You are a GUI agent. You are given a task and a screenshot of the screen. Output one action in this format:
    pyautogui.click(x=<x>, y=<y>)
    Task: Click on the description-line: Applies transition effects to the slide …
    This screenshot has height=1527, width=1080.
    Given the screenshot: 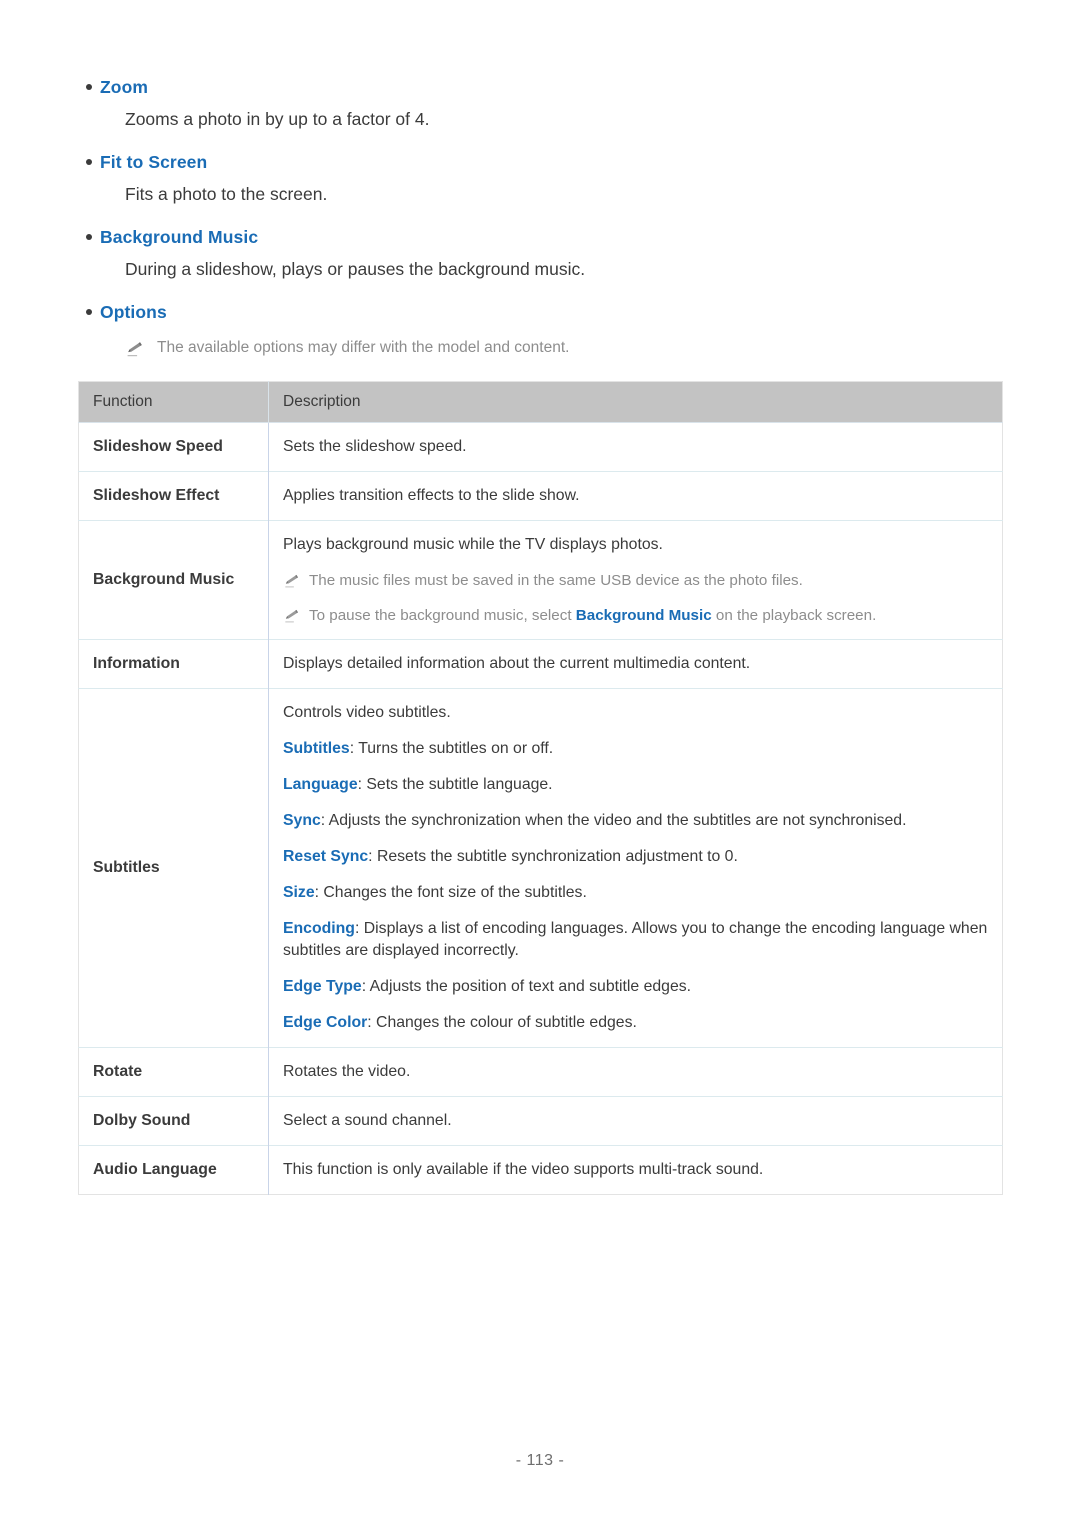 What is the action you would take?
    pyautogui.click(x=431, y=495)
    